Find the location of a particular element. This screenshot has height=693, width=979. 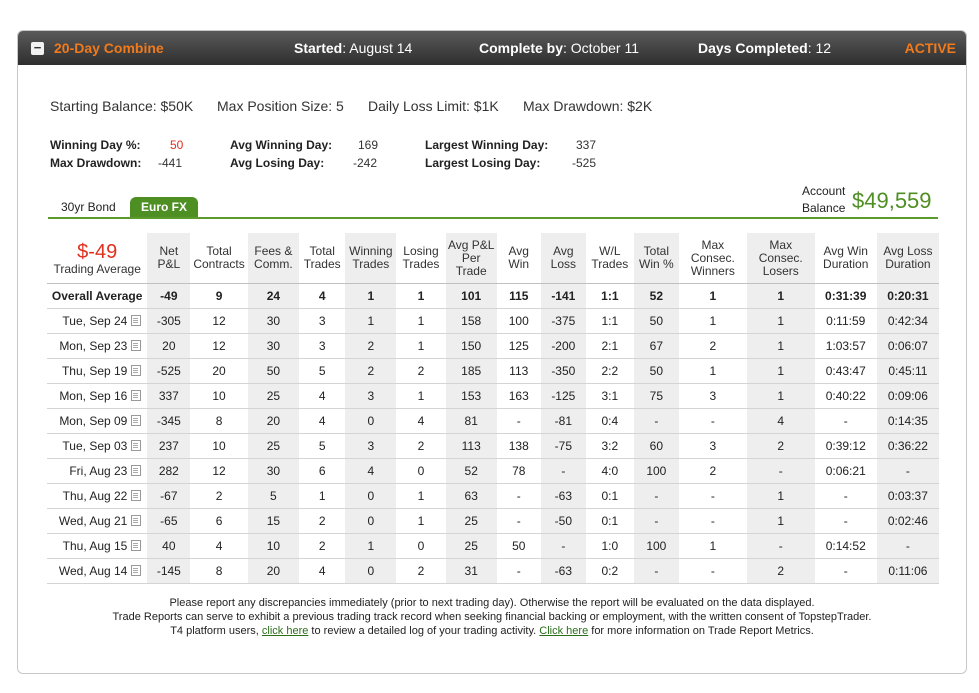

column-header: Avg Win Duration is located at coordinates (845, 258).